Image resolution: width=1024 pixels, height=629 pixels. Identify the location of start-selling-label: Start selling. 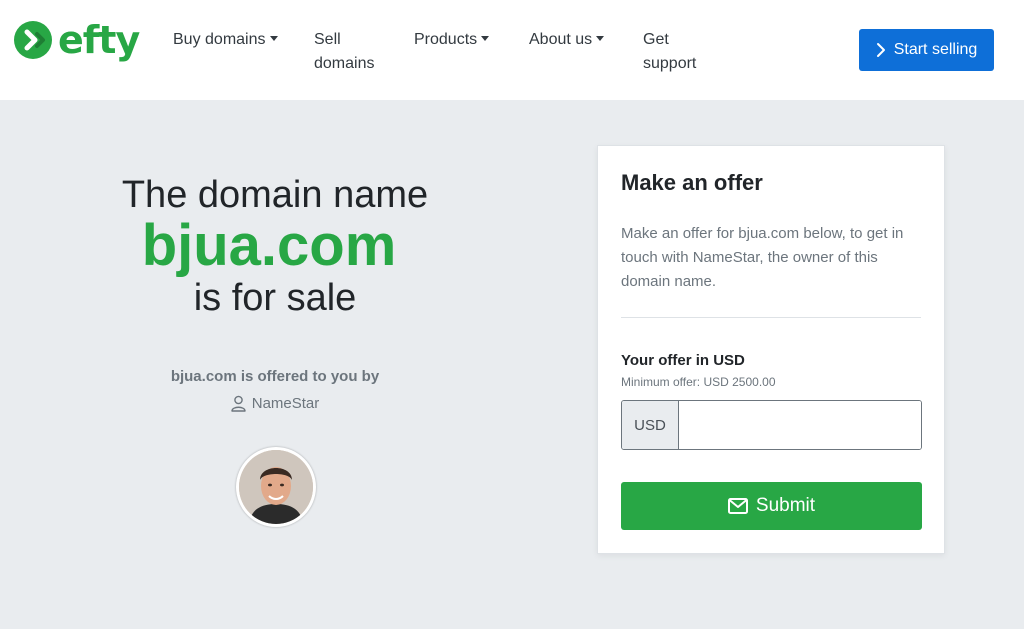
(935, 49).